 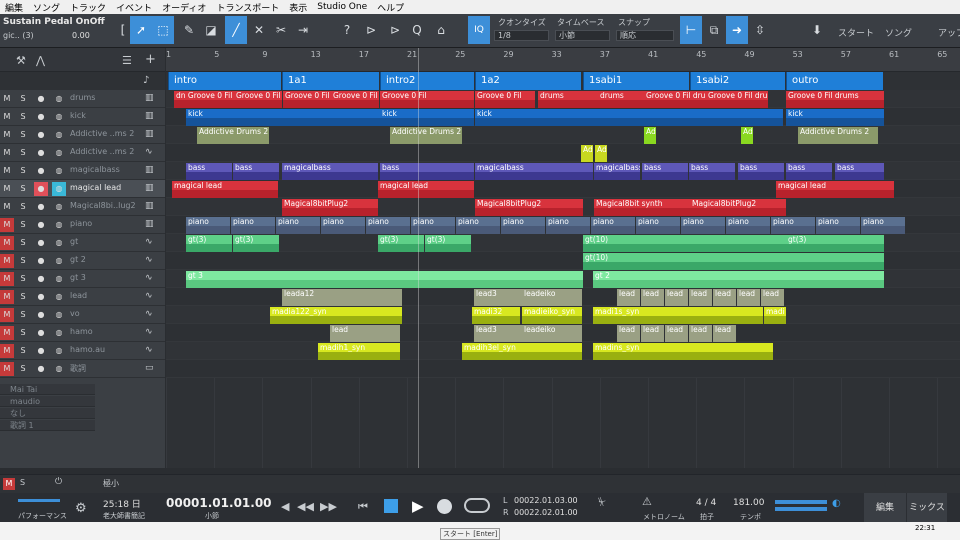 I want to click on return-zero-icon: ⏮, so click(x=363, y=507).